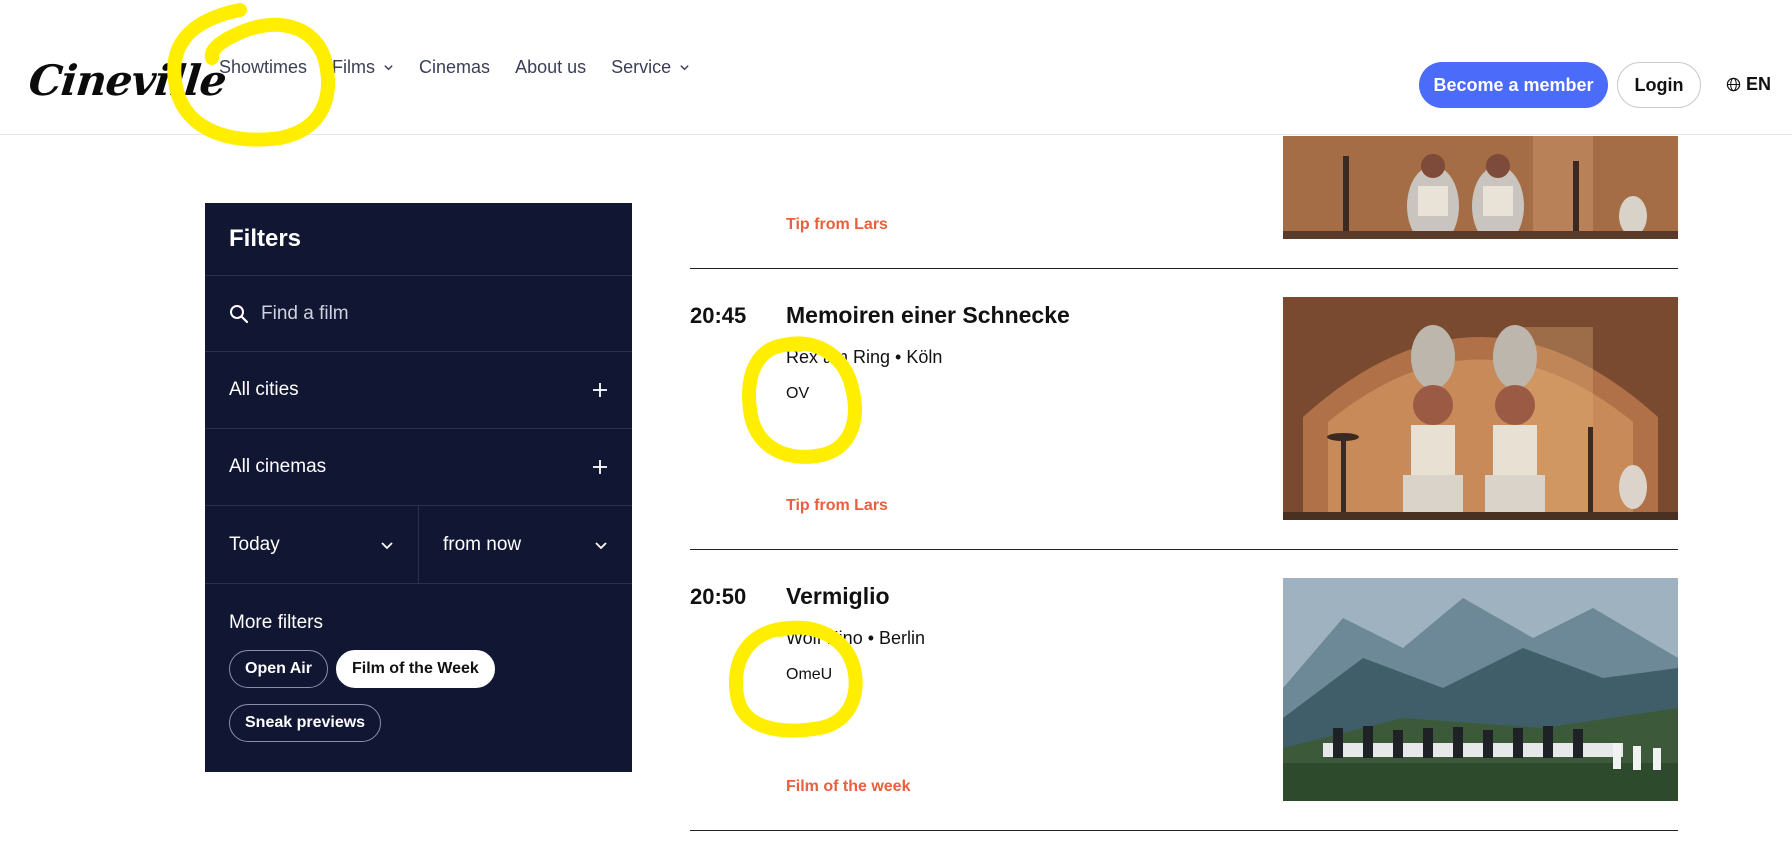 The image size is (1792, 847). I want to click on more-filters-title: More filters, so click(276, 622).